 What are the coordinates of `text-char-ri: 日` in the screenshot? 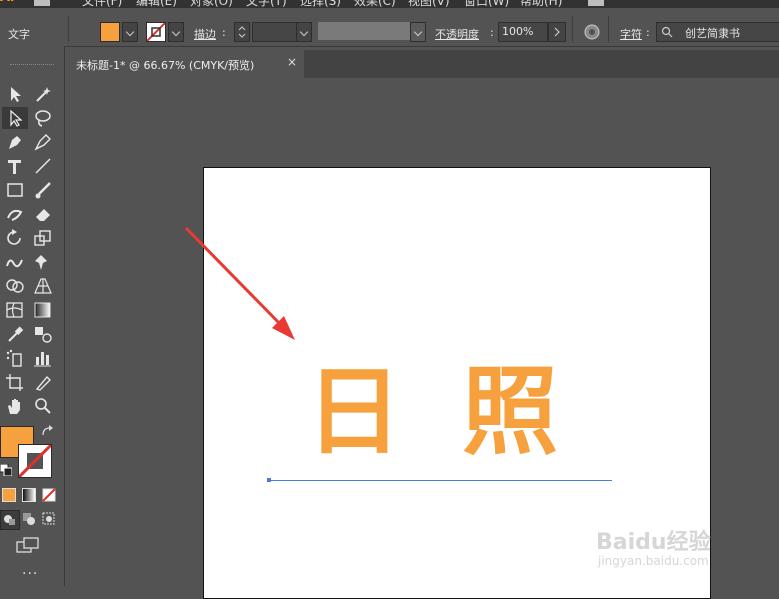 It's located at (354, 412).